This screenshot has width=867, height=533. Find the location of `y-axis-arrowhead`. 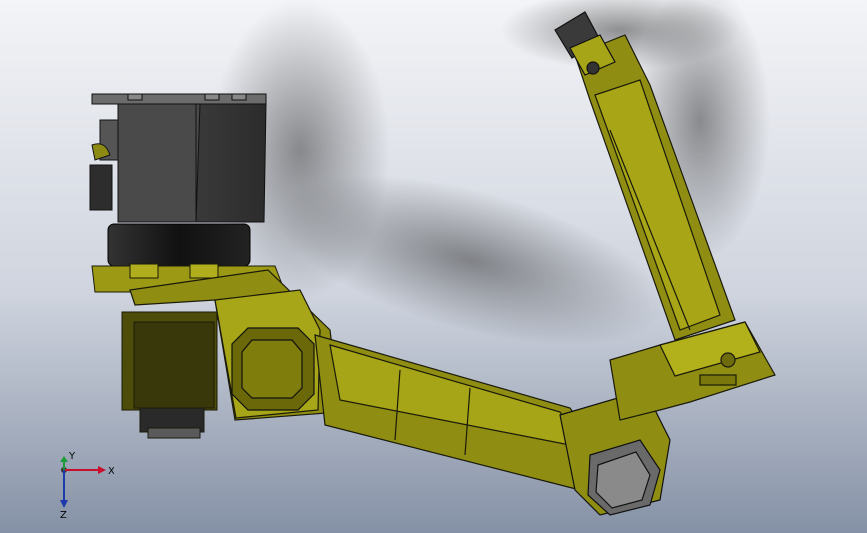

y-axis-arrowhead is located at coordinates (64, 459).